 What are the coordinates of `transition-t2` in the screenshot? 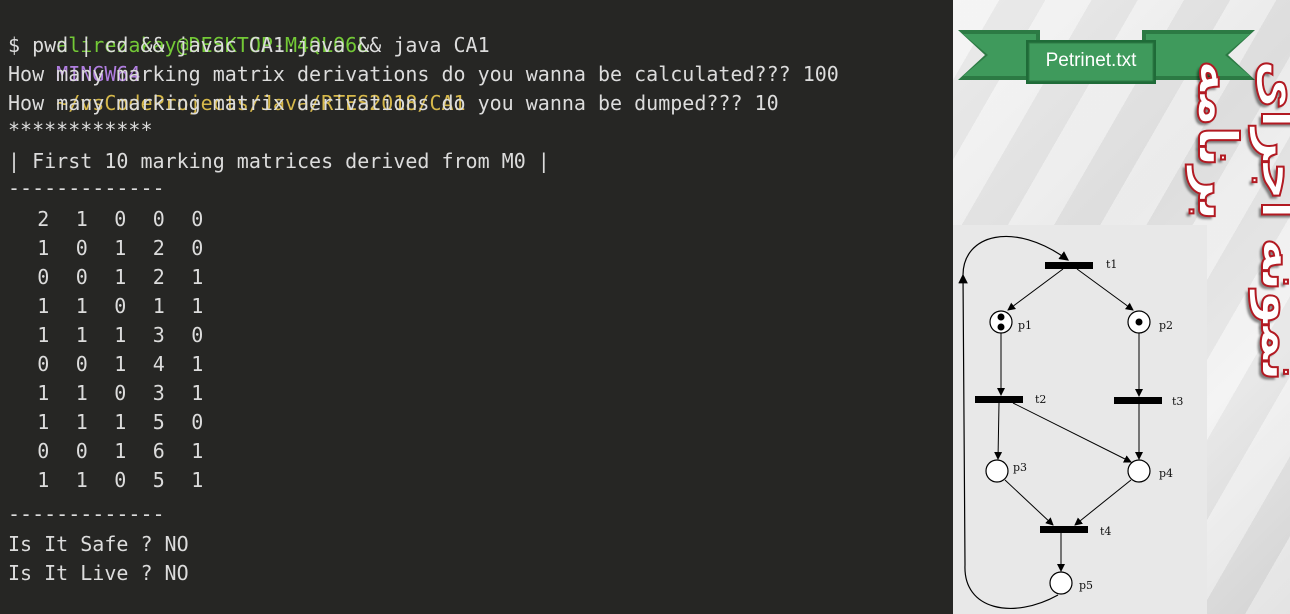 It's located at (999, 399).